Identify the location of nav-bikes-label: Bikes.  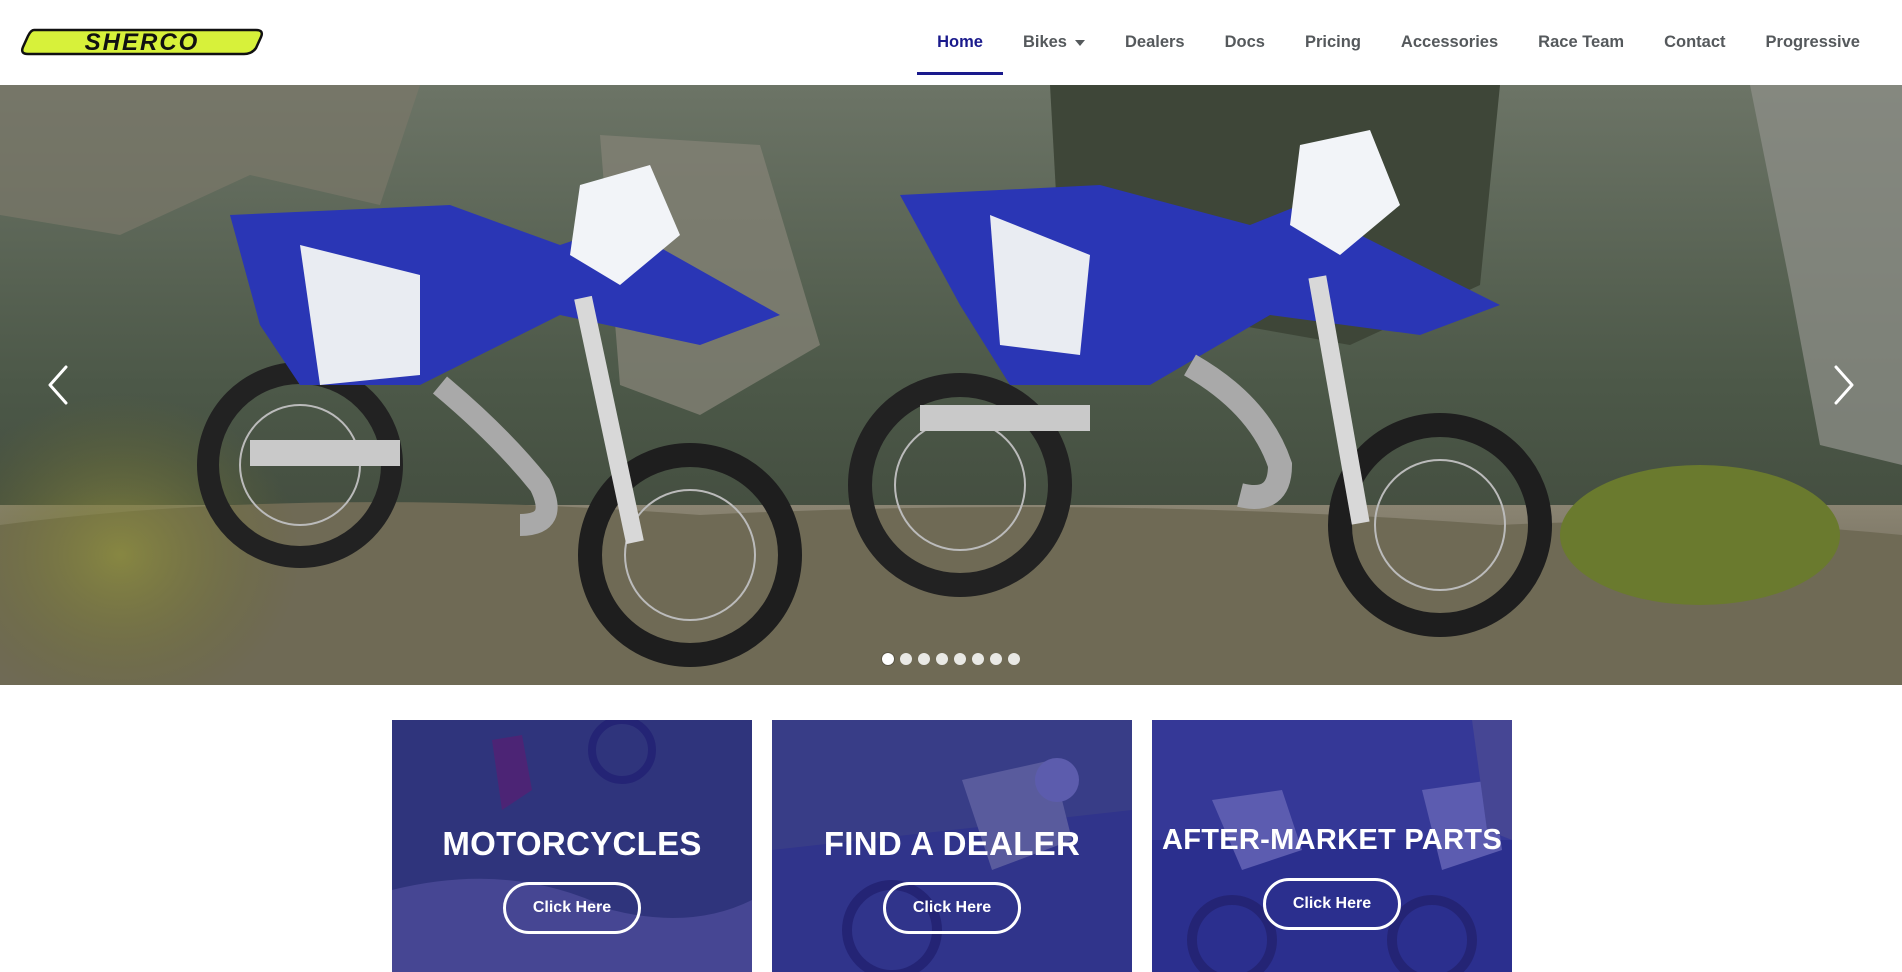
(1044, 42).